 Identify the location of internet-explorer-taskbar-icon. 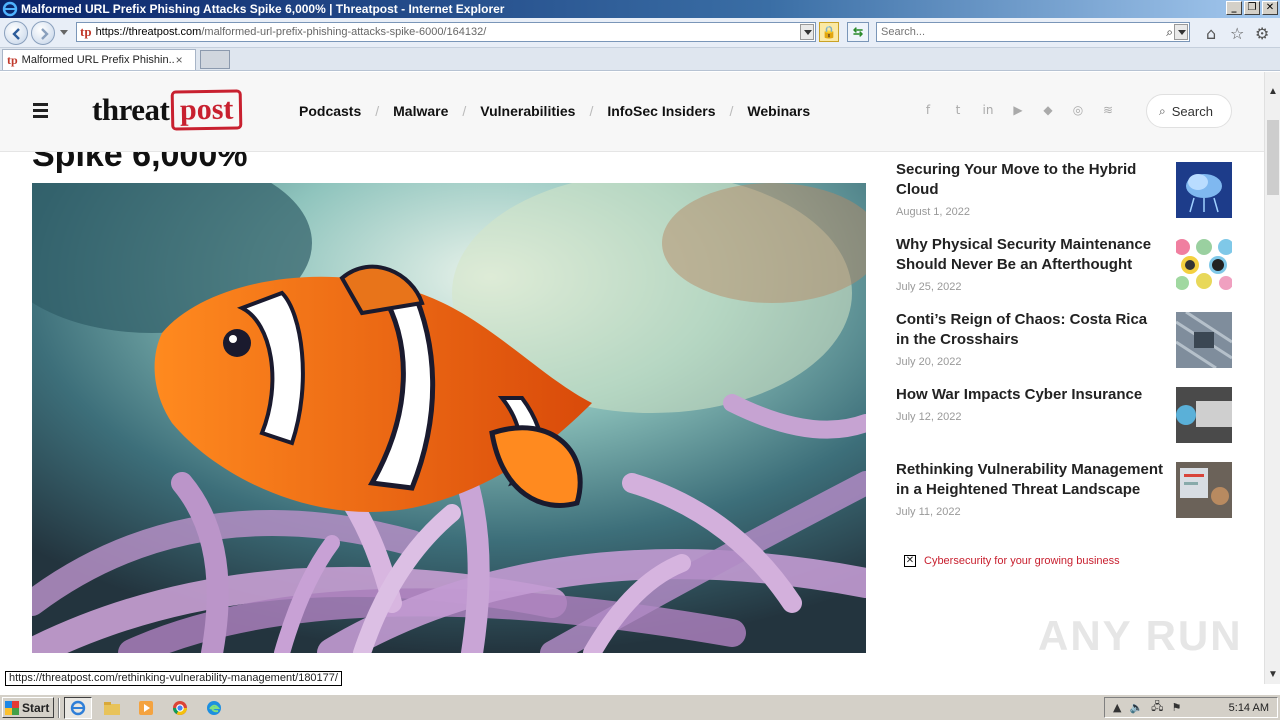
(78, 708).